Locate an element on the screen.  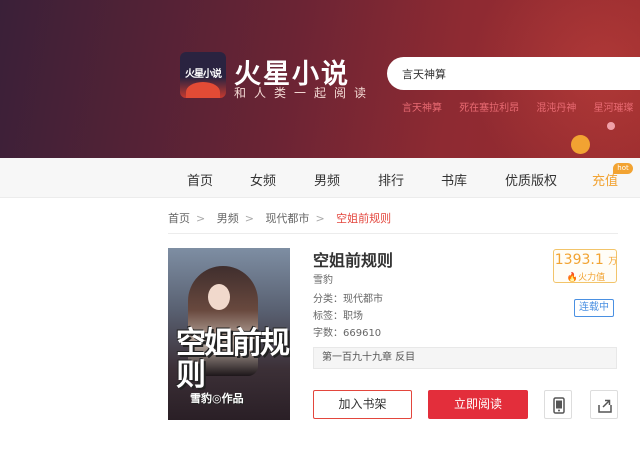
book-category: 分类：现代都市 is located at coordinates (348, 299).